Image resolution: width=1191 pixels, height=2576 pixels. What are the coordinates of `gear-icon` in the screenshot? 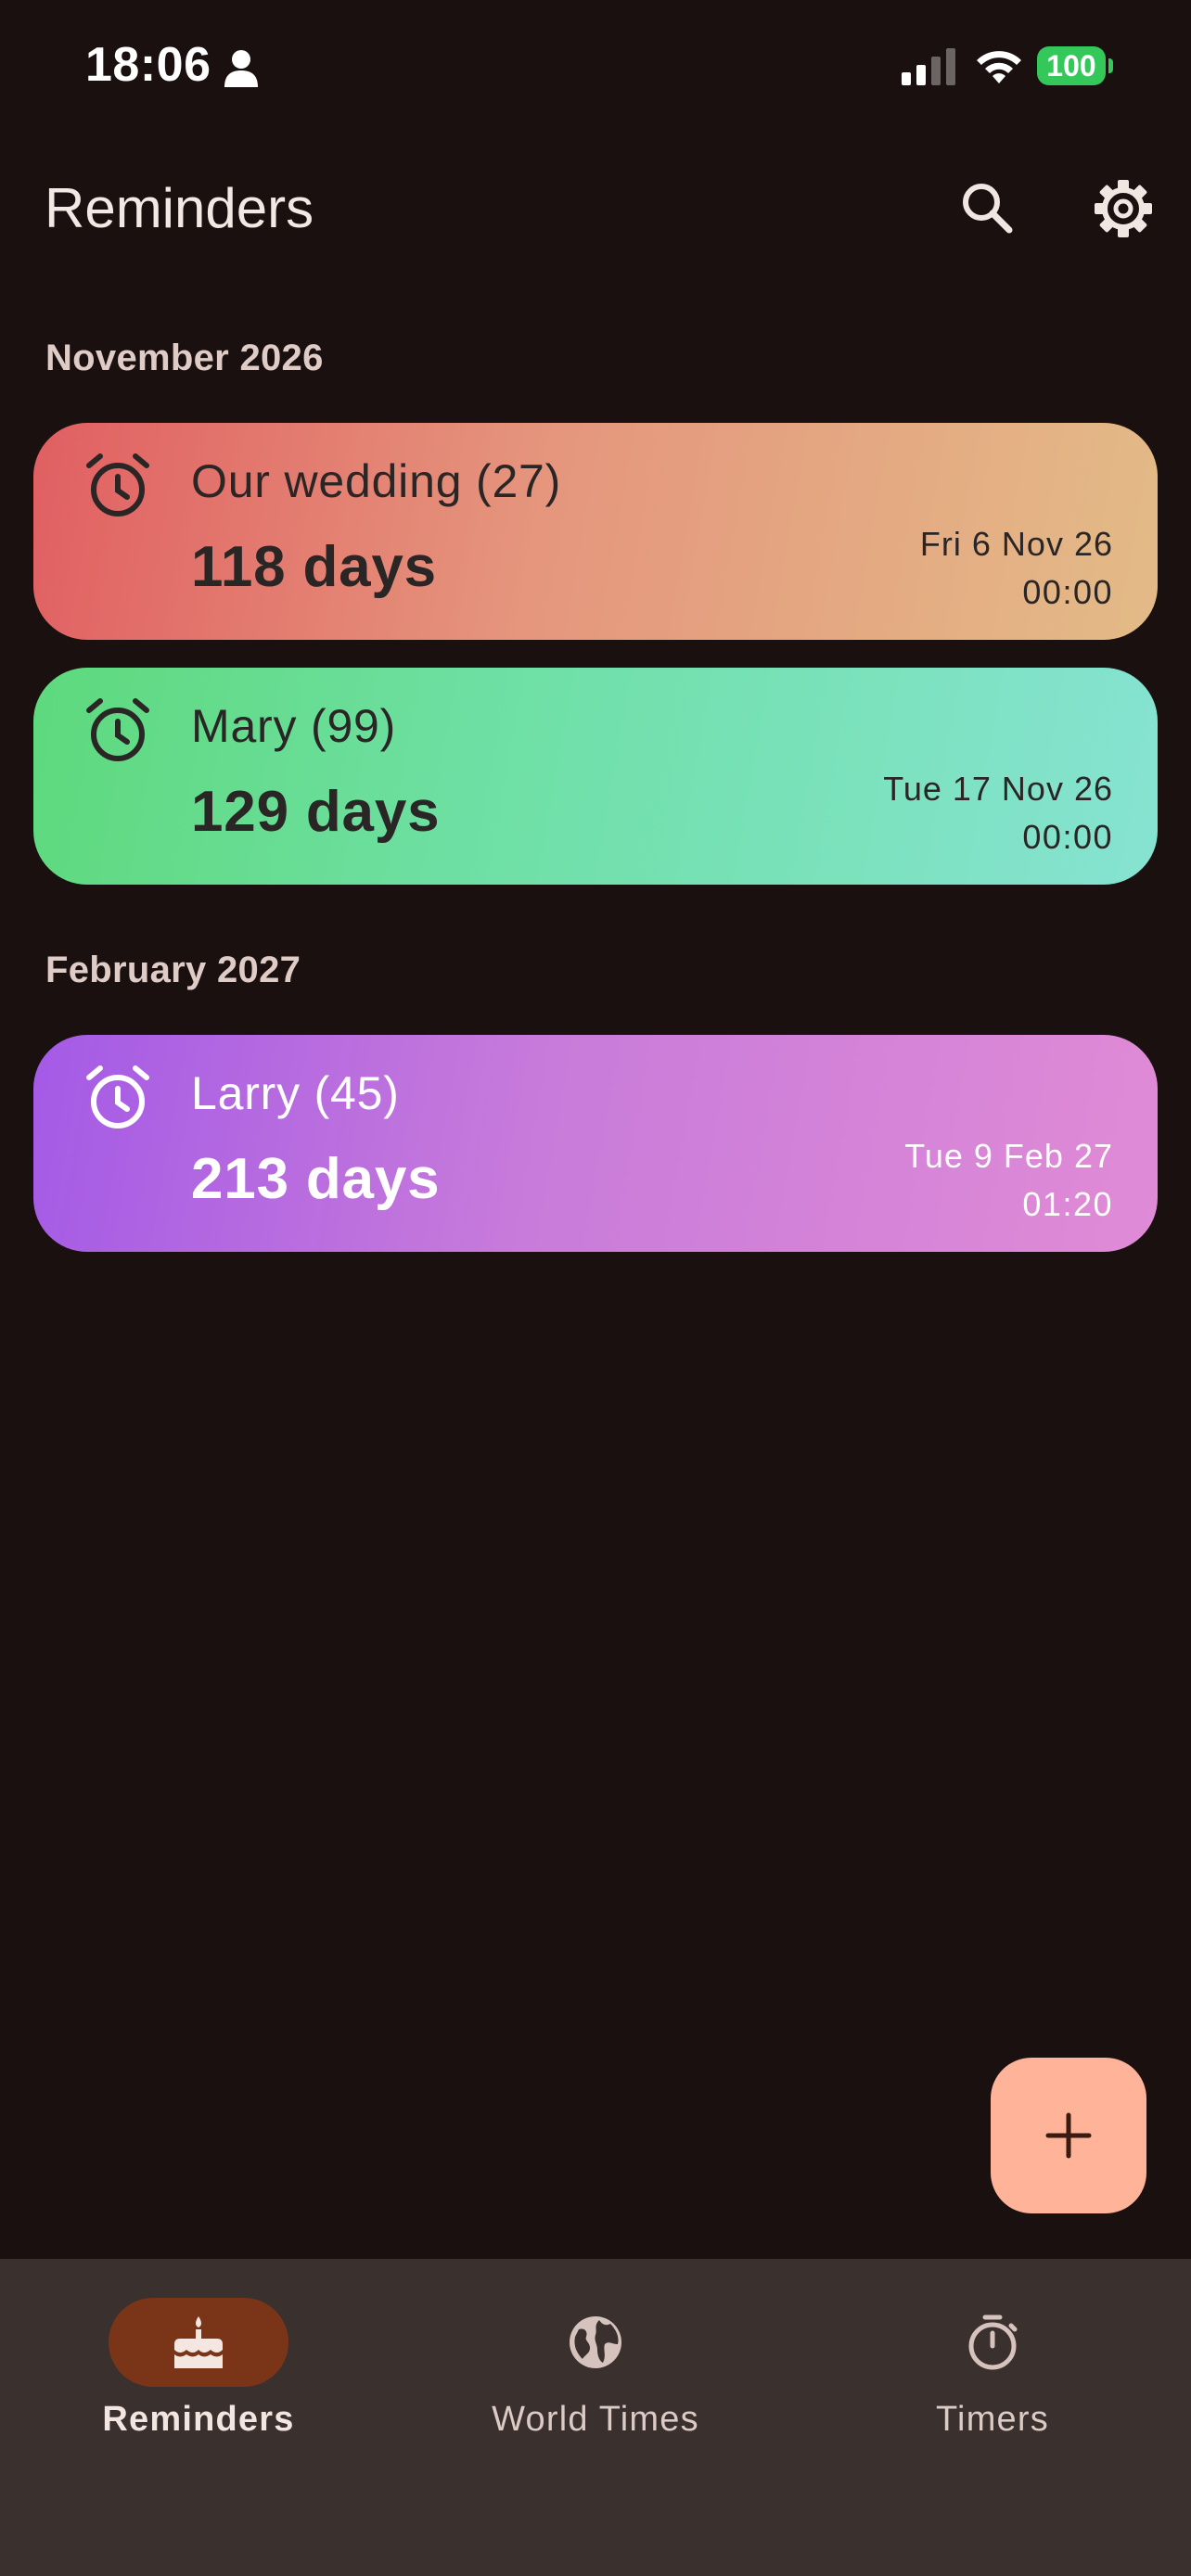 It's located at (1123, 208).